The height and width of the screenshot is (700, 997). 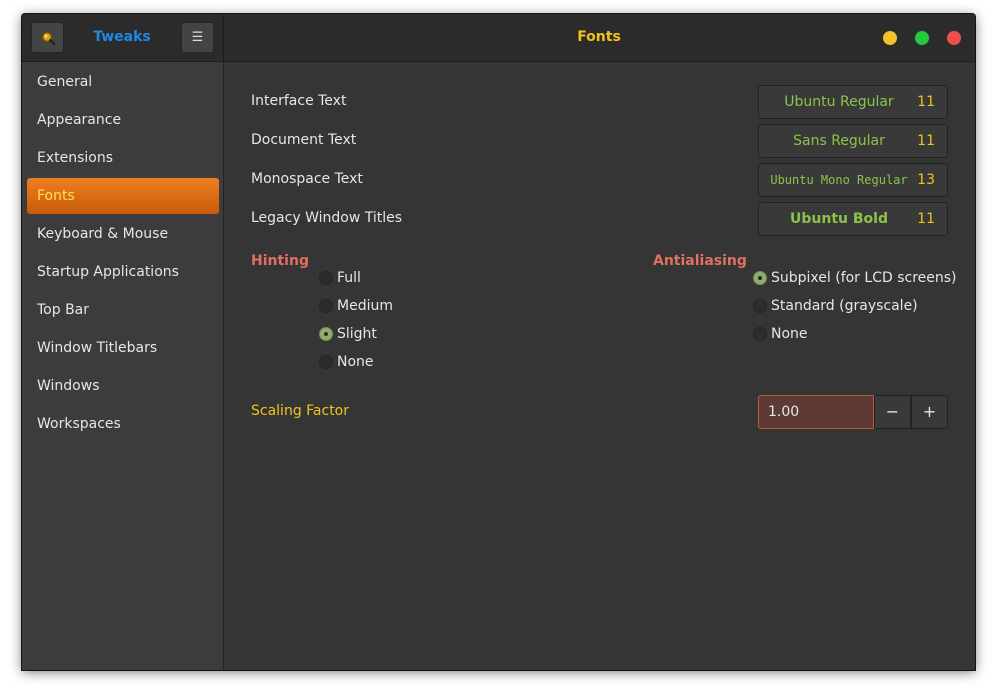 I want to click on legacy-window-titles-label: Legacy Window Titles, so click(x=327, y=218).